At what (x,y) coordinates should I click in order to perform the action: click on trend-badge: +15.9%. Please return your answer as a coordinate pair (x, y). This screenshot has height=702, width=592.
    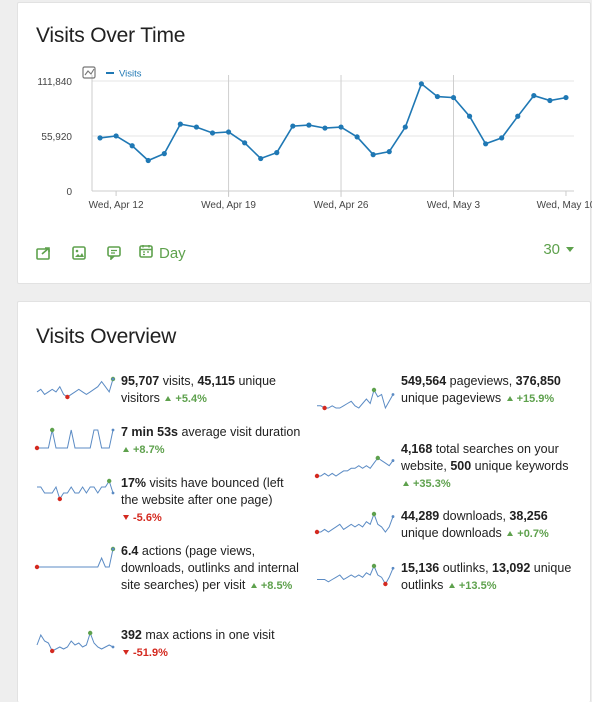
    Looking at the image, I should click on (530, 399).